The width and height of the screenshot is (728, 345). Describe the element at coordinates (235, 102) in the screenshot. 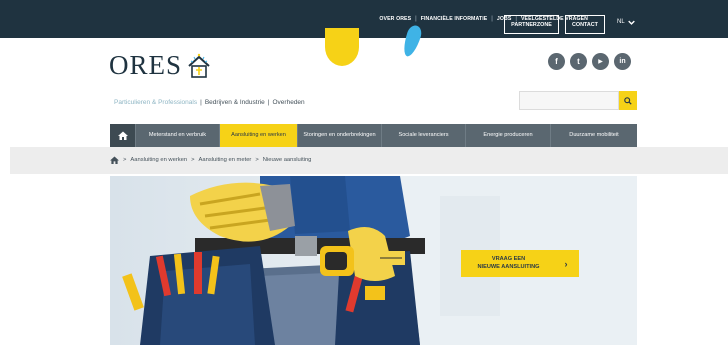

I see `segment-bedrijven: Bedrijven & Industrie` at that location.